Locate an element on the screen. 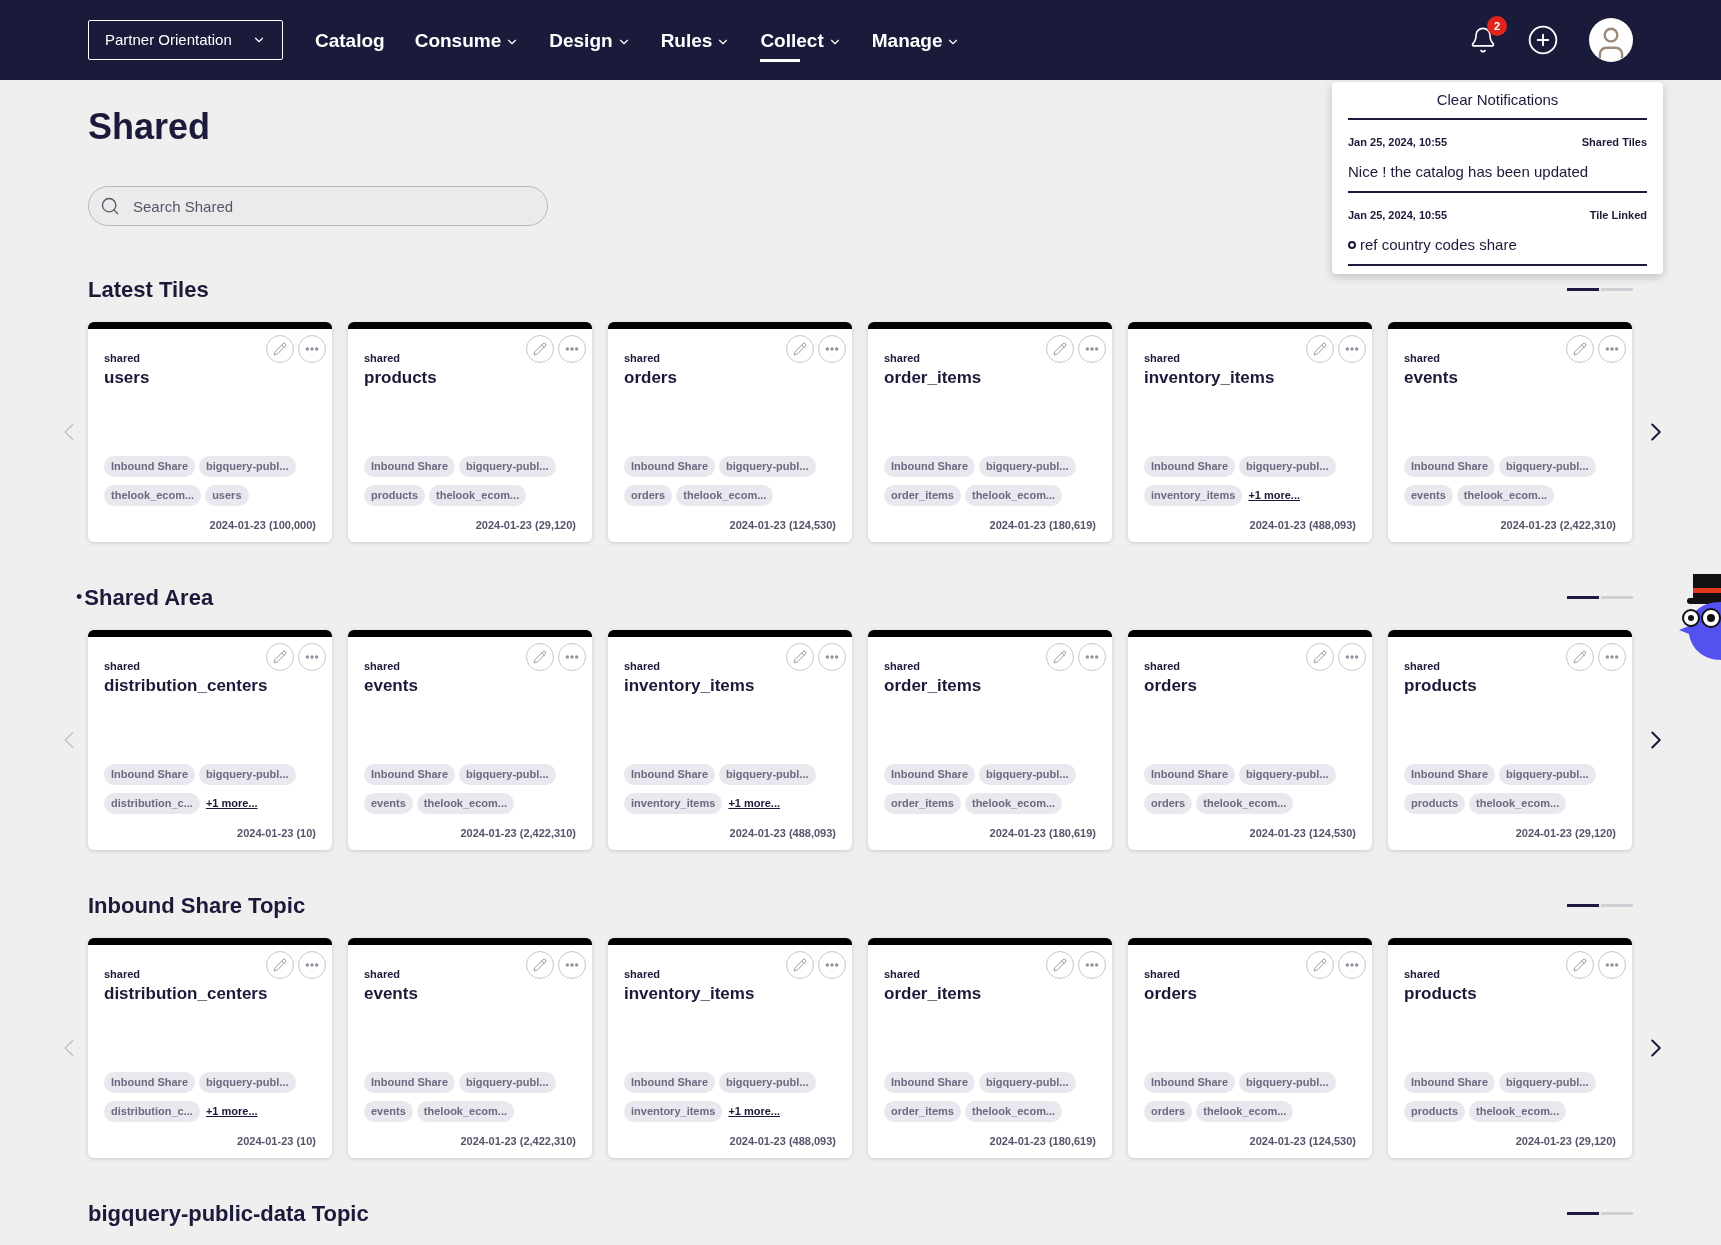  nav-menu-item: Collect is located at coordinates (801, 40).